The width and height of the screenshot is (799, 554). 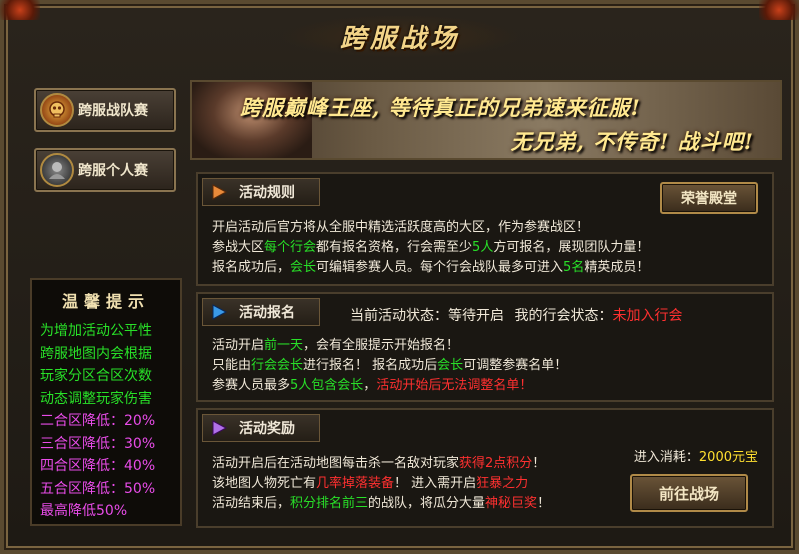 I want to click on tab-rules: 活动规则, so click(x=261, y=192).